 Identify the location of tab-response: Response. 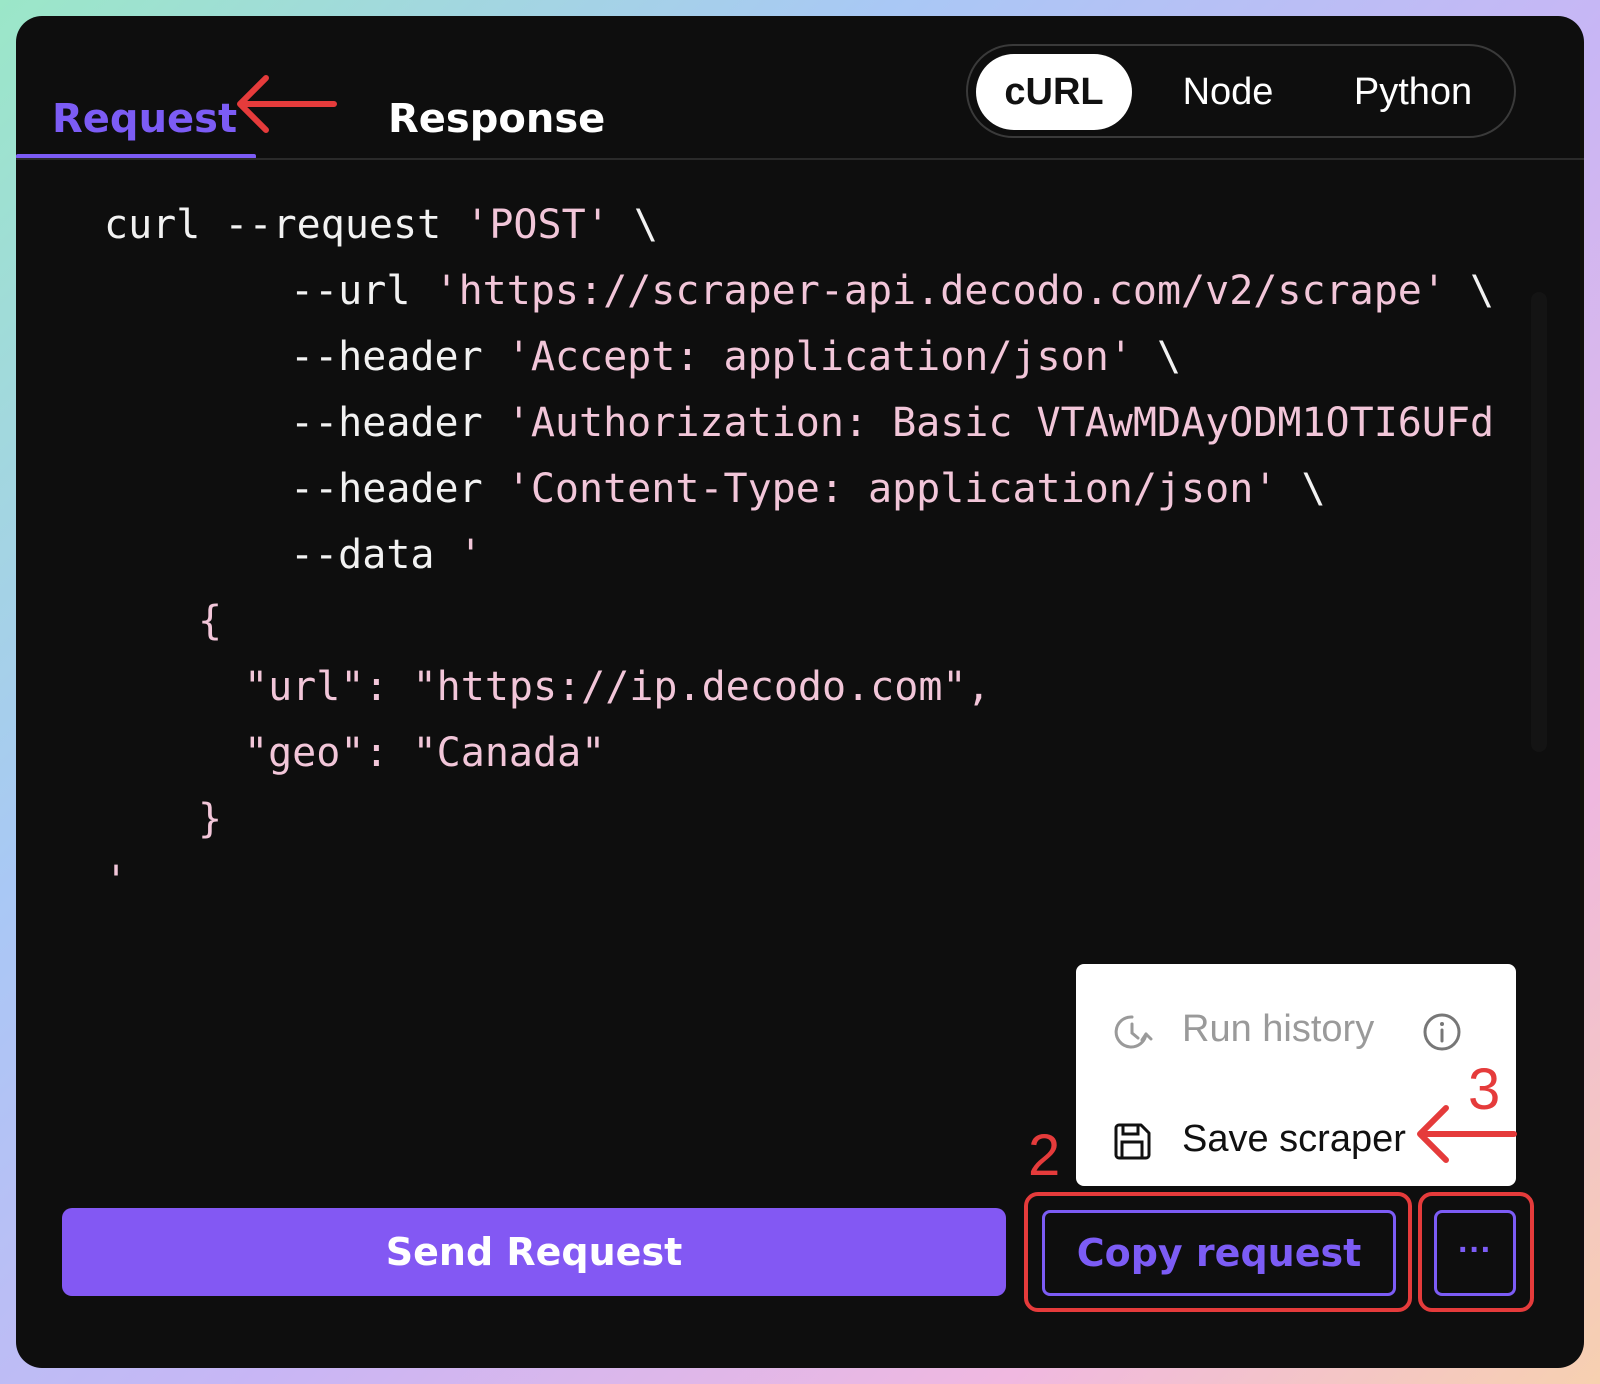
(496, 119).